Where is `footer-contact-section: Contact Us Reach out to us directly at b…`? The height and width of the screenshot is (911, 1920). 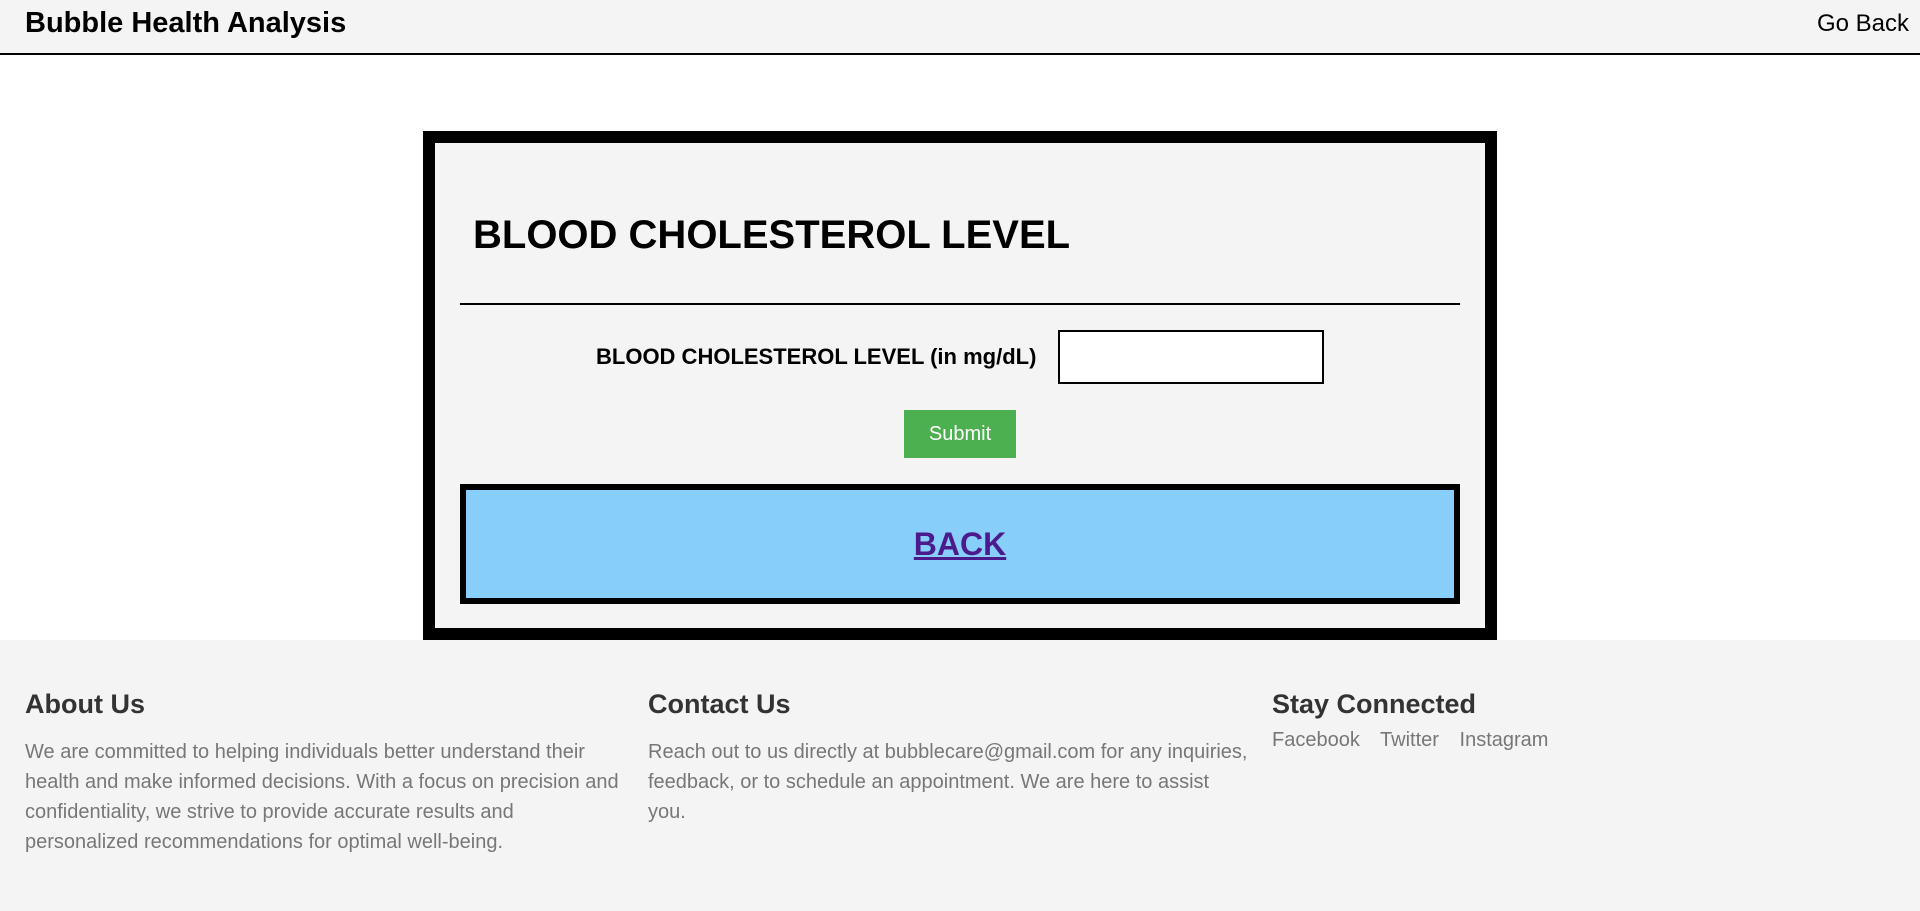
footer-contact-section: Contact Us Reach out to us directly at b… is located at coordinates (948, 757).